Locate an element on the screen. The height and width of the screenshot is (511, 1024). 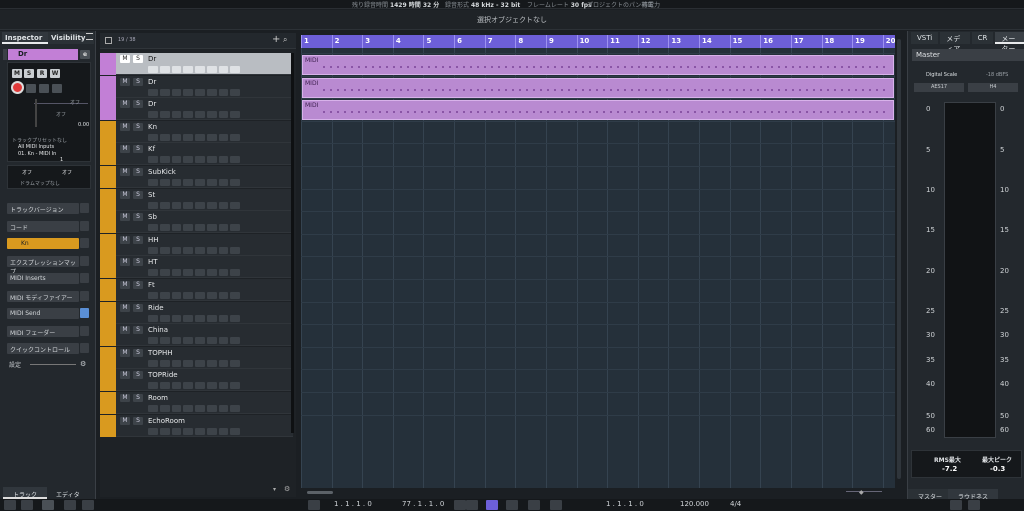
expression-map-icon is located at coordinates (84, 261).